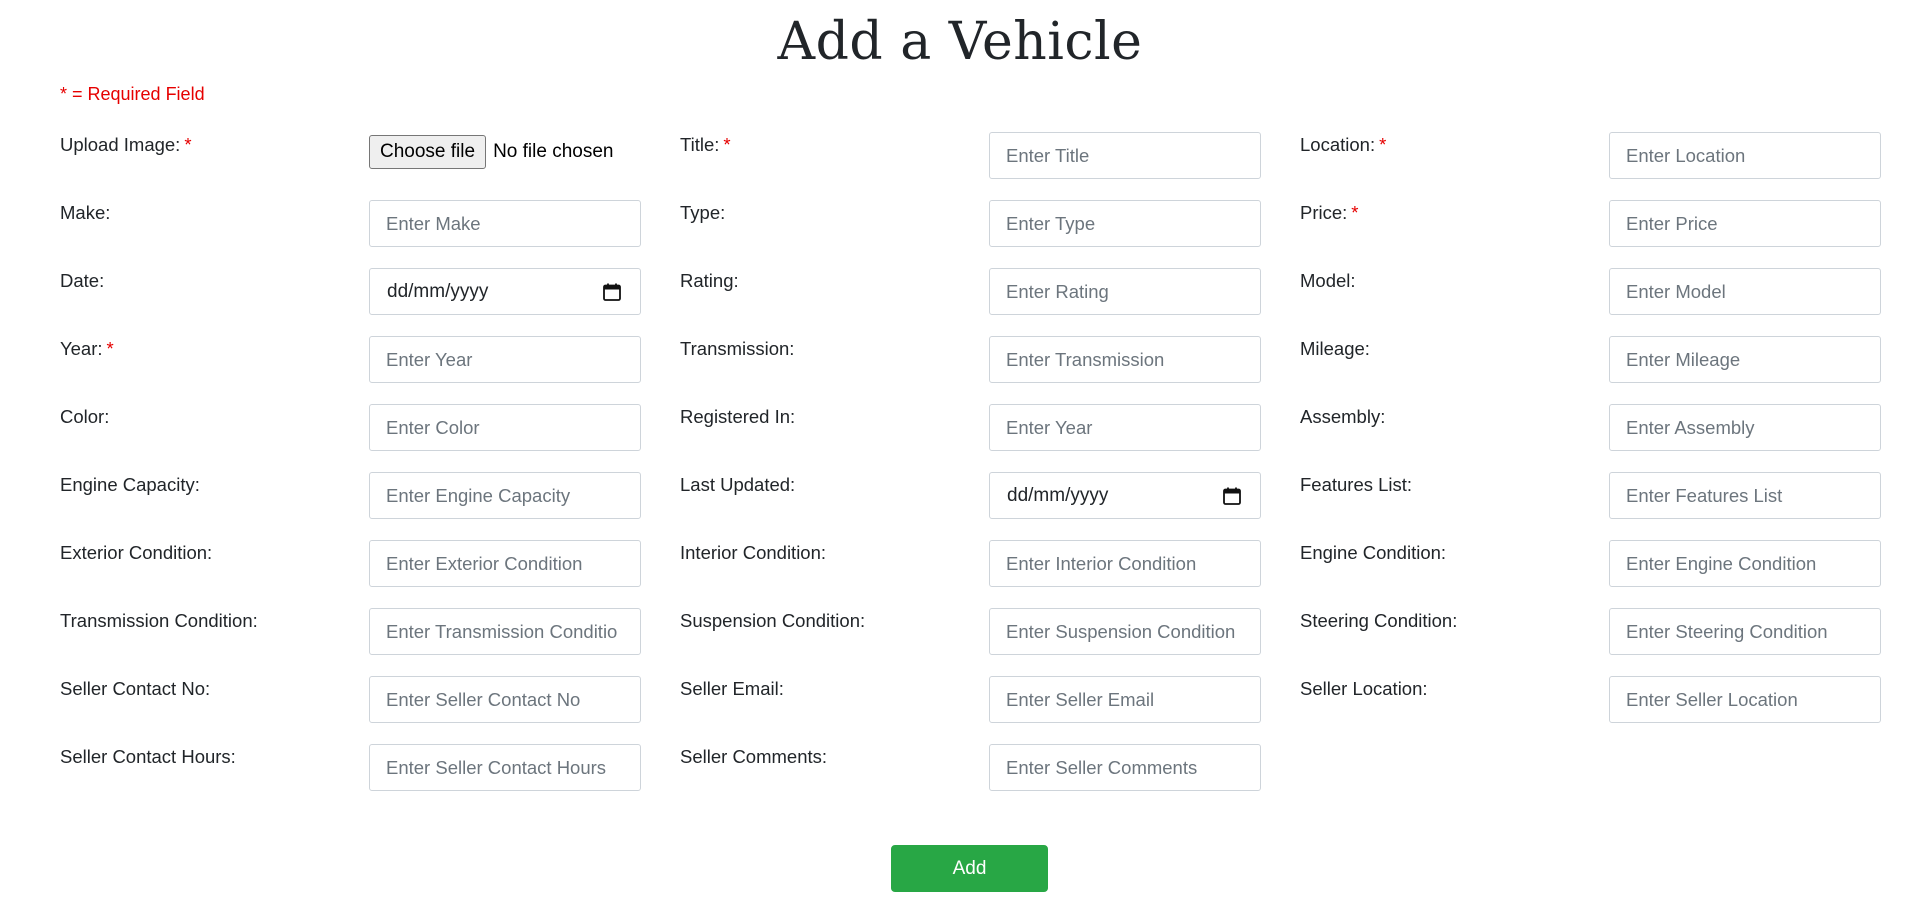 Image resolution: width=1920 pixels, height=912 pixels. I want to click on seller-contact-hours-label-text: Seller Contact Hours:, so click(148, 756).